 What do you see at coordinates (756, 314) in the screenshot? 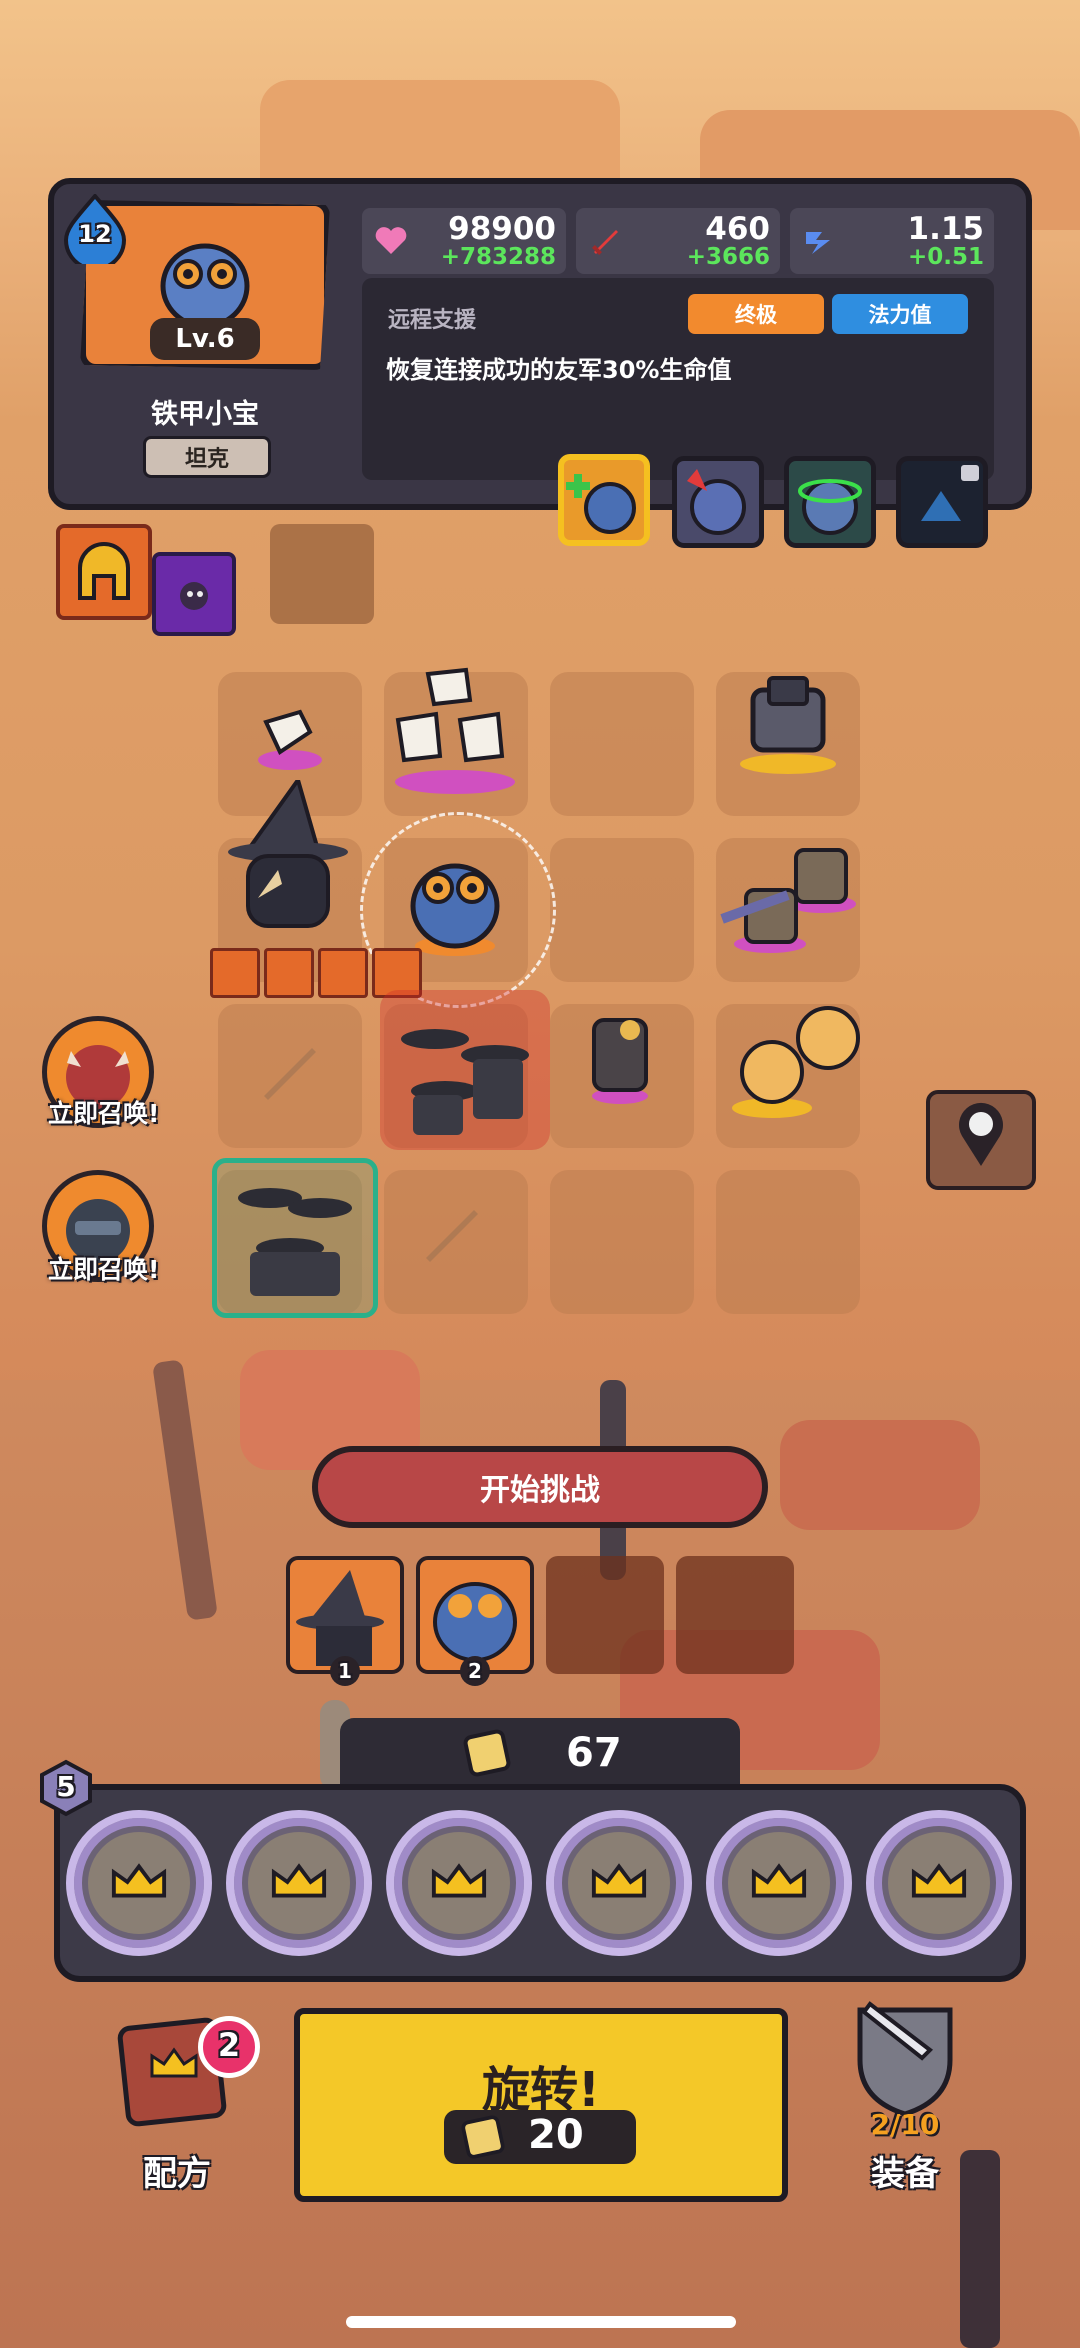
I see `skill-tier-tag: 终极` at bounding box center [756, 314].